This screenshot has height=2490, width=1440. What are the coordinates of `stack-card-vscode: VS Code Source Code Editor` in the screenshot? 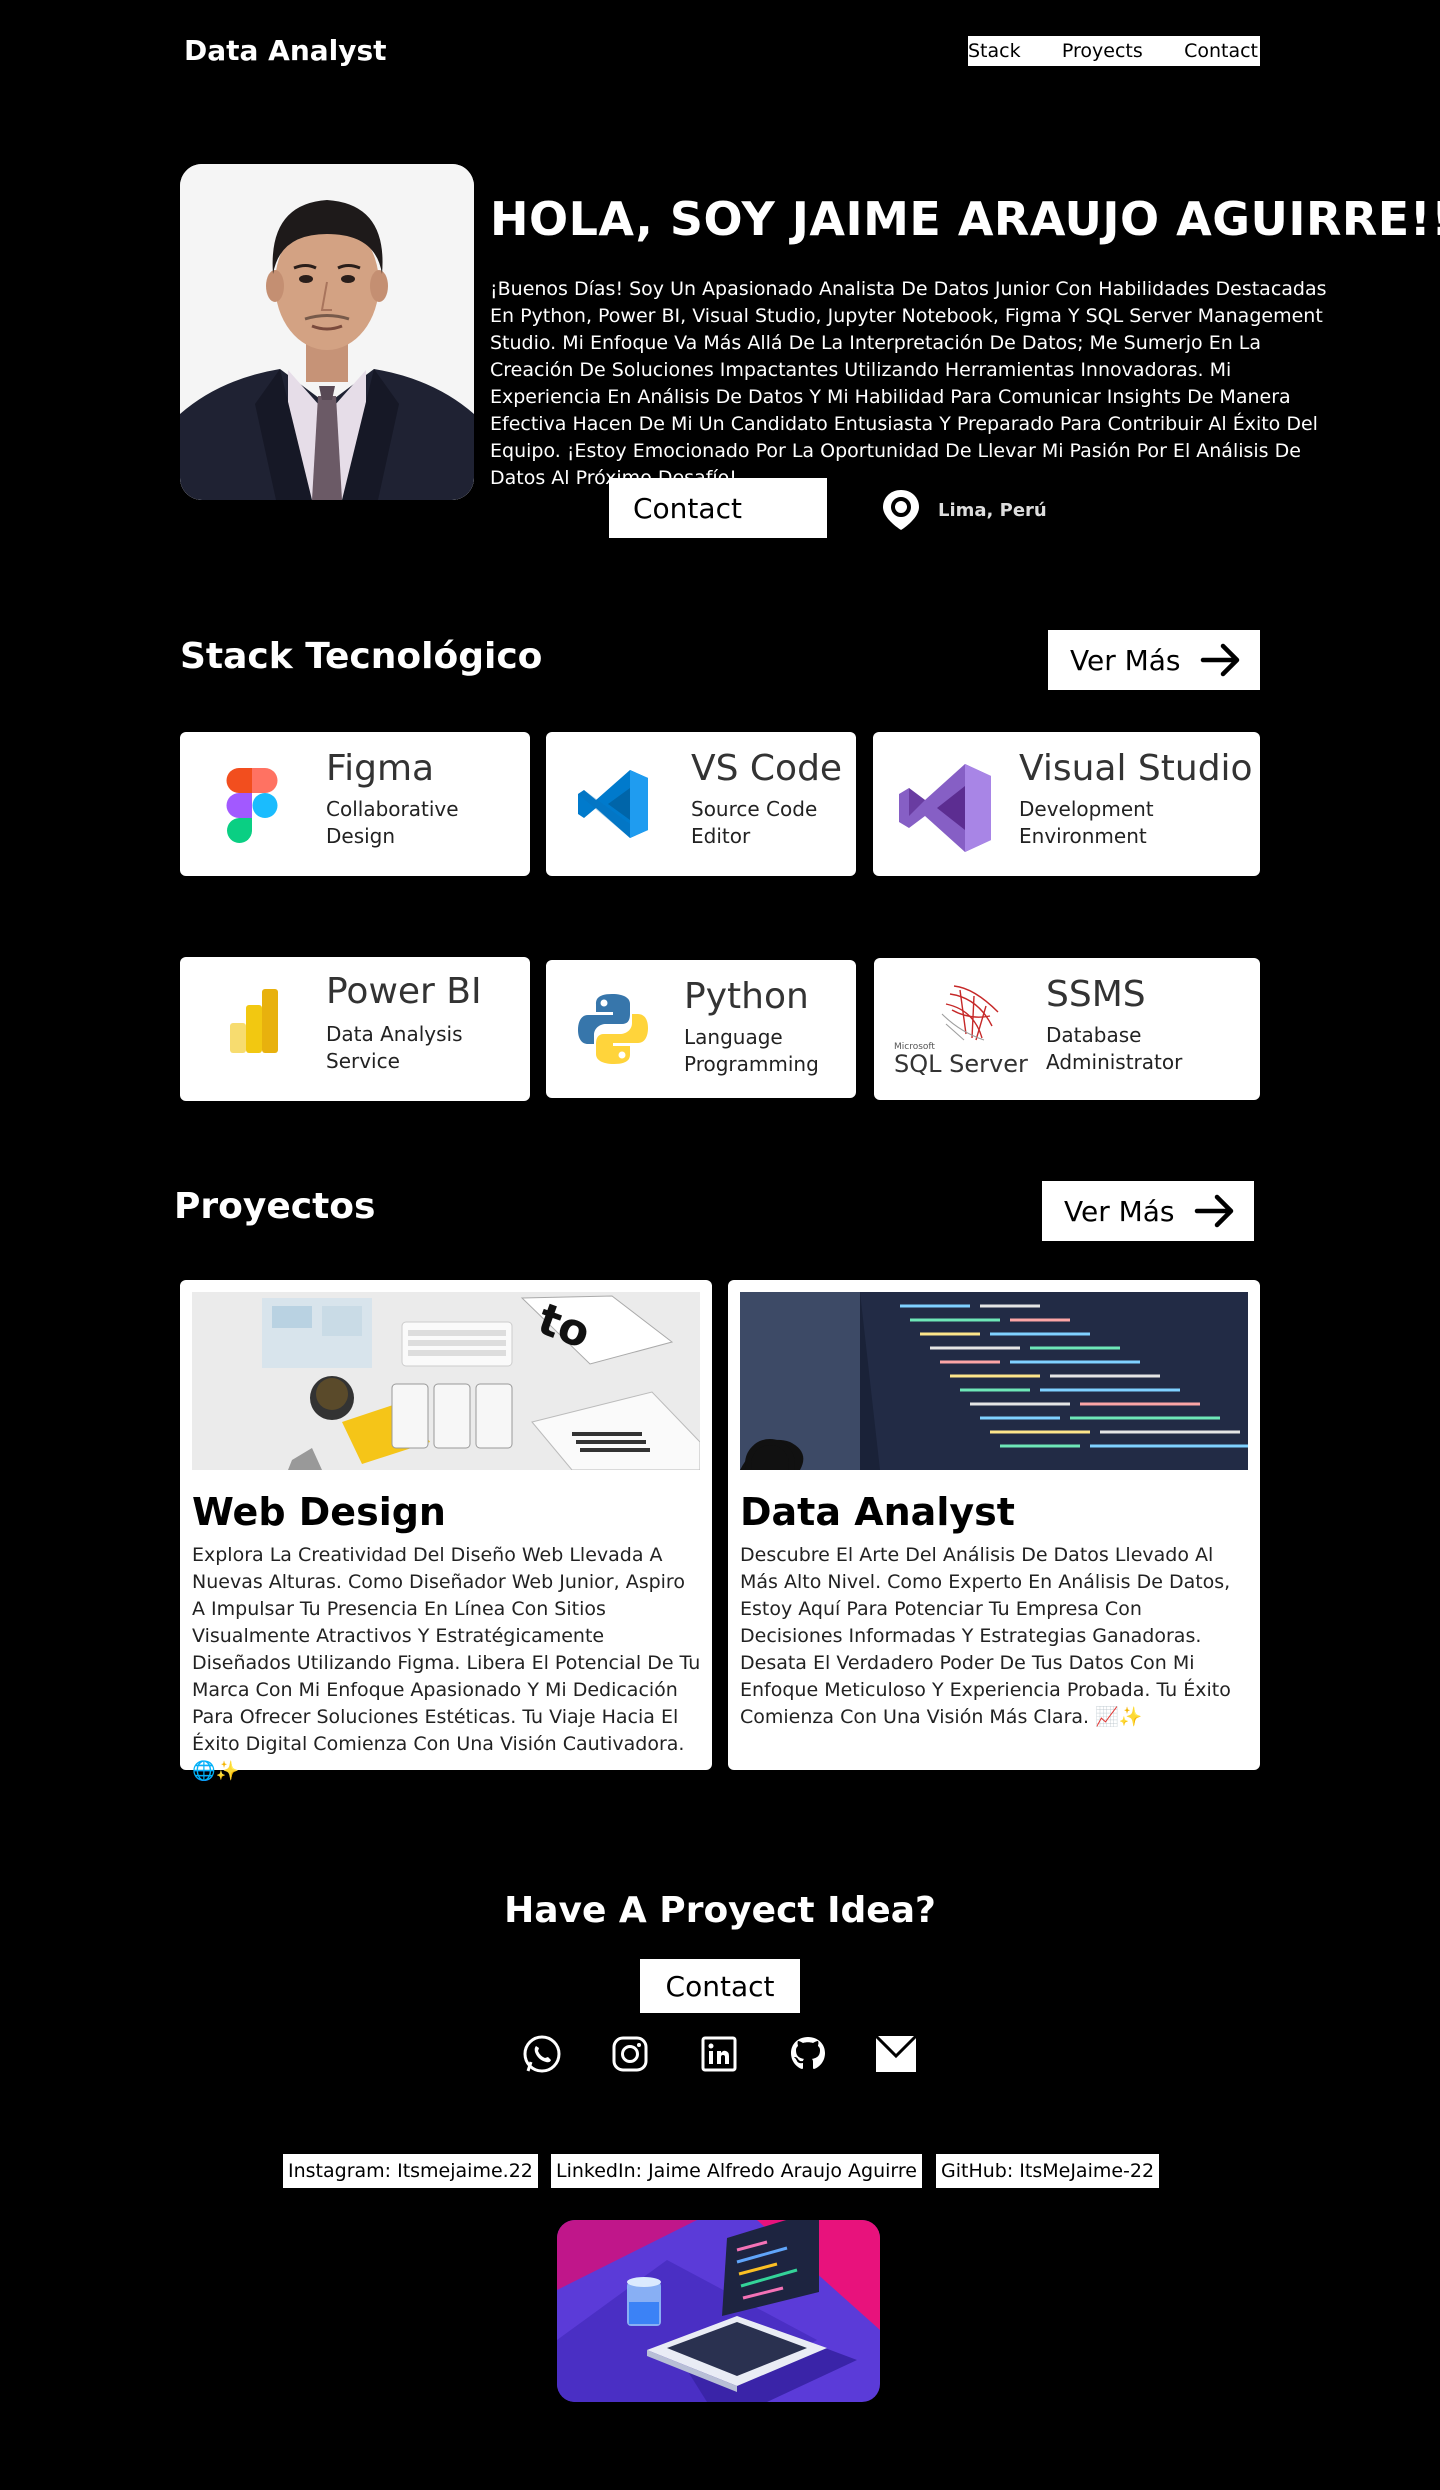 It's located at (701, 804).